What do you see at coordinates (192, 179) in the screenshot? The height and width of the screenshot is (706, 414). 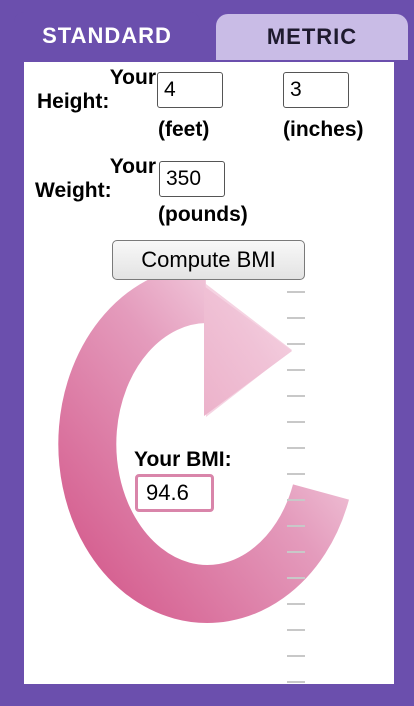 I see `weight-input` at bounding box center [192, 179].